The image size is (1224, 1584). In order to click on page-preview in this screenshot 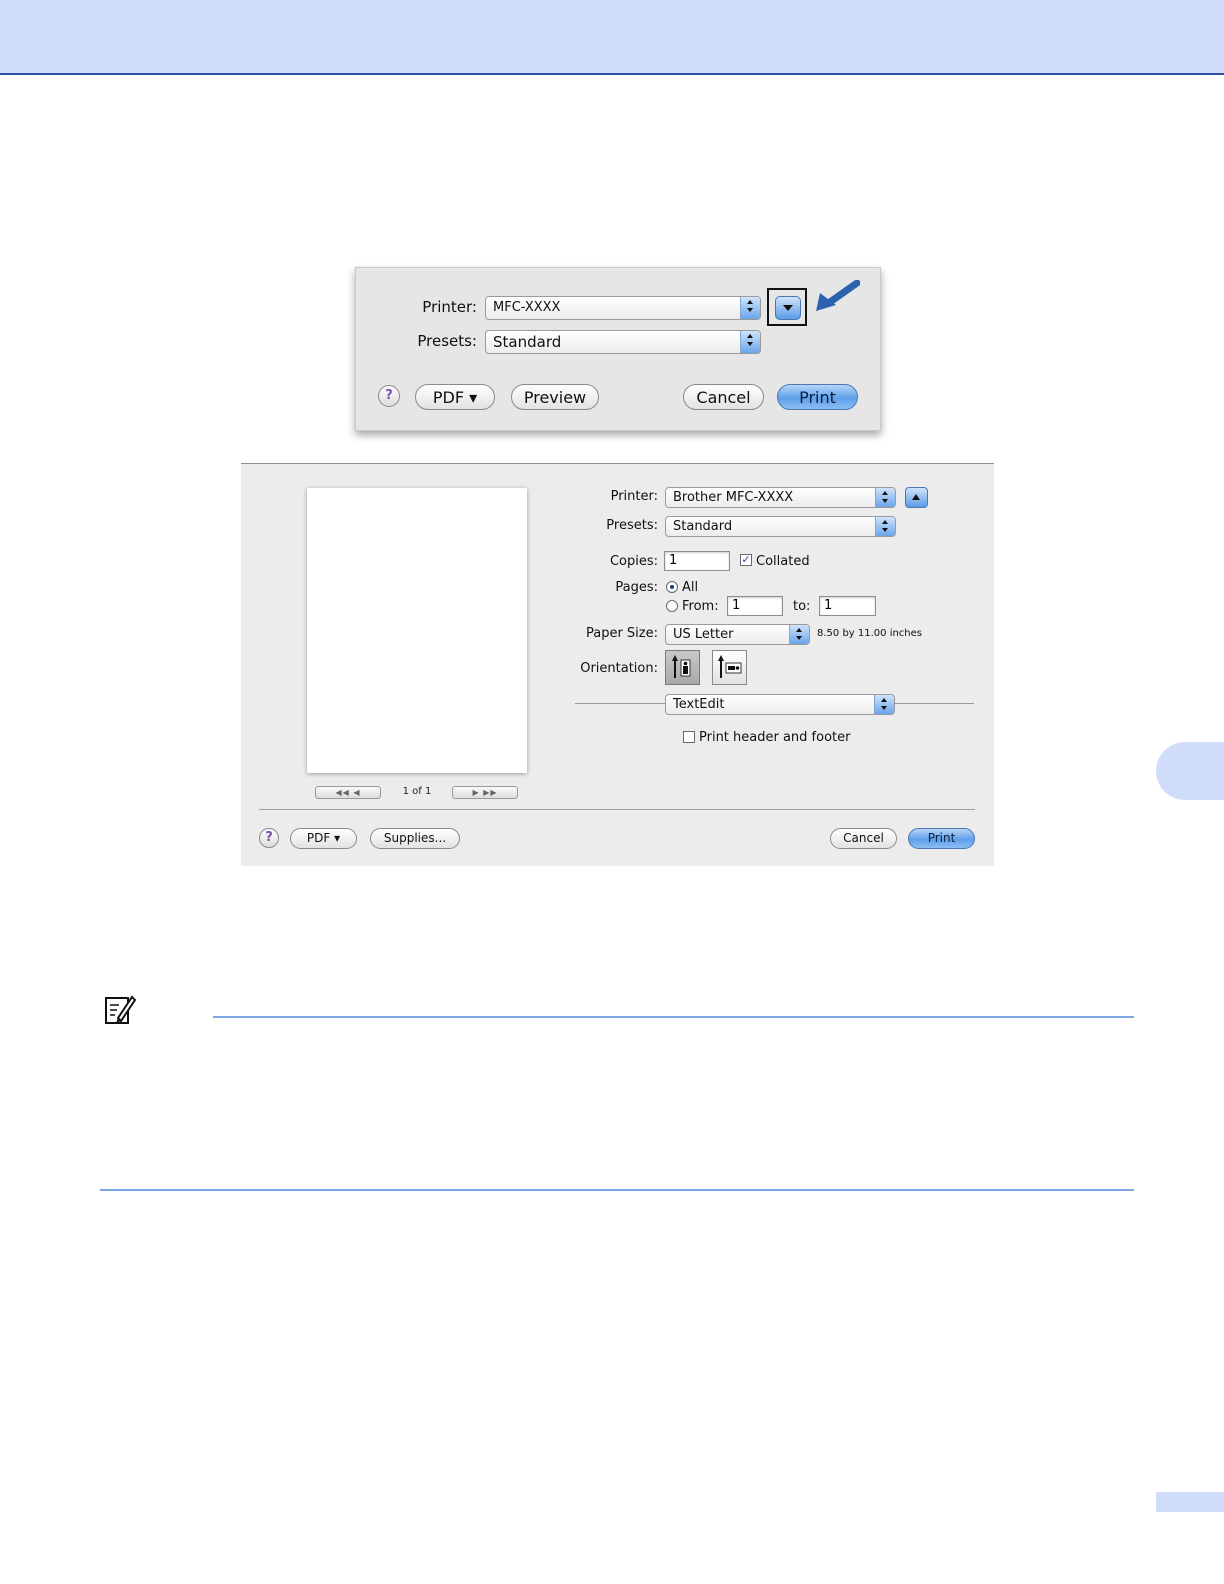, I will do `click(417, 630)`.